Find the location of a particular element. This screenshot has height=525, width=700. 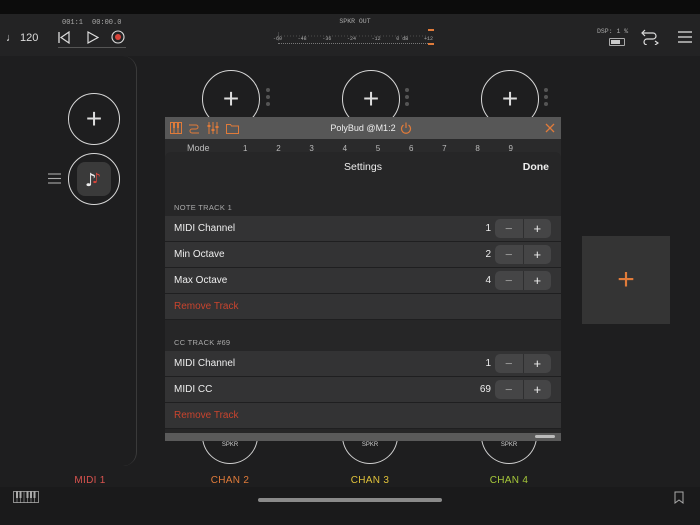

settings-row-midi-cc: MIDI CC 69 − + is located at coordinates (363, 390).